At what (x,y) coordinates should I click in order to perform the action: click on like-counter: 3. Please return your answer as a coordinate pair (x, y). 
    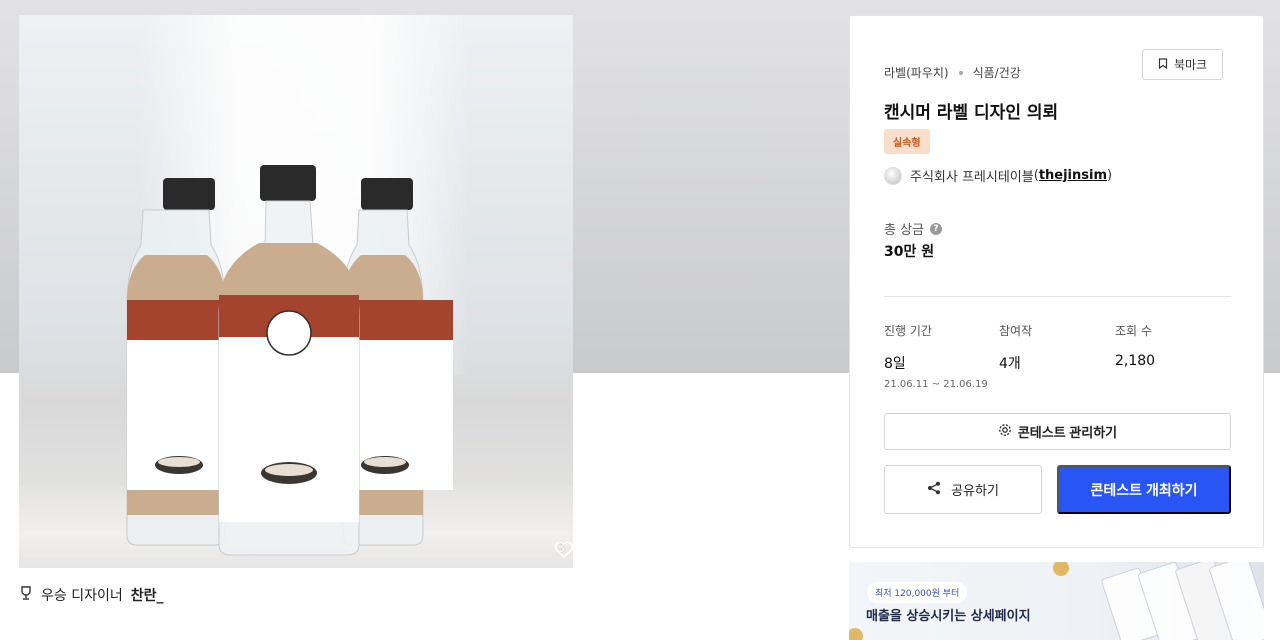
    Looking at the image, I should click on (563, 550).